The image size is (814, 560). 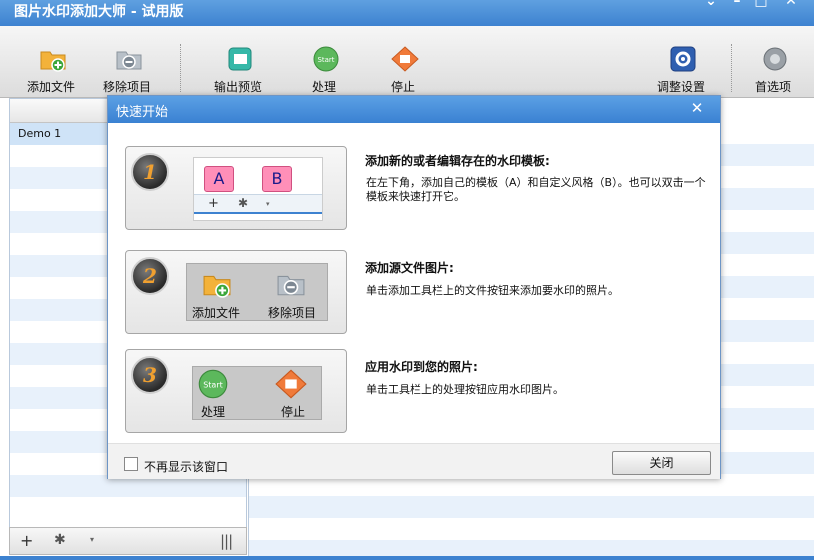 I want to click on gear-icon: ✱, so click(x=243, y=203).